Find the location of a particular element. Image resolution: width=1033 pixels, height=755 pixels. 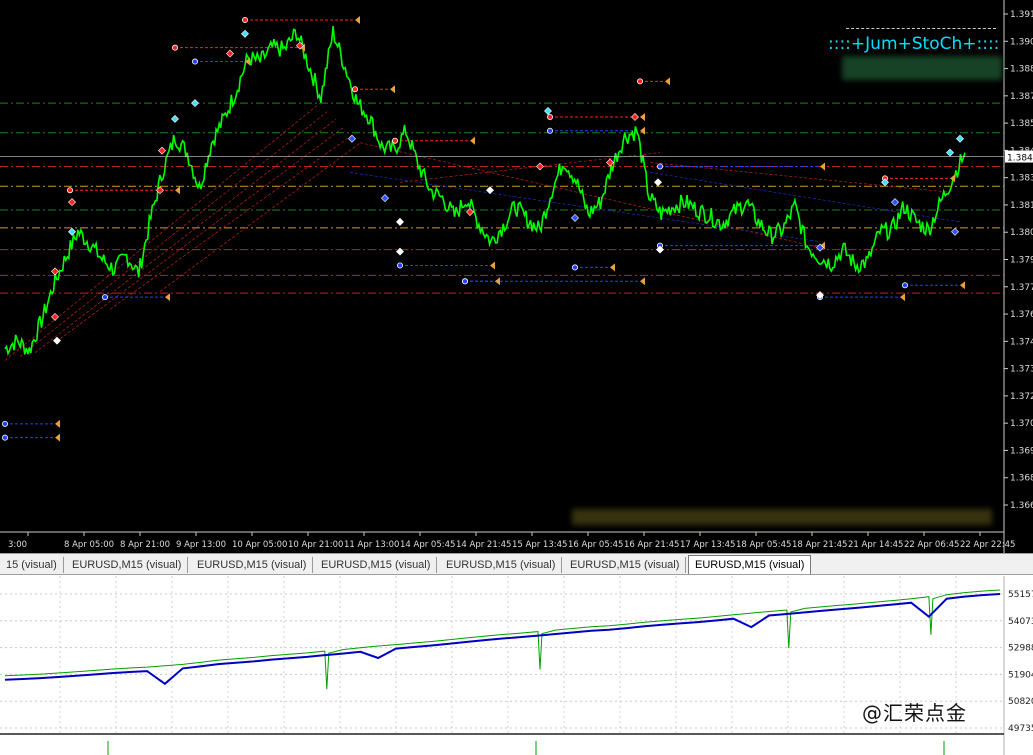

indicator-dashed-line is located at coordinates (921, 28).